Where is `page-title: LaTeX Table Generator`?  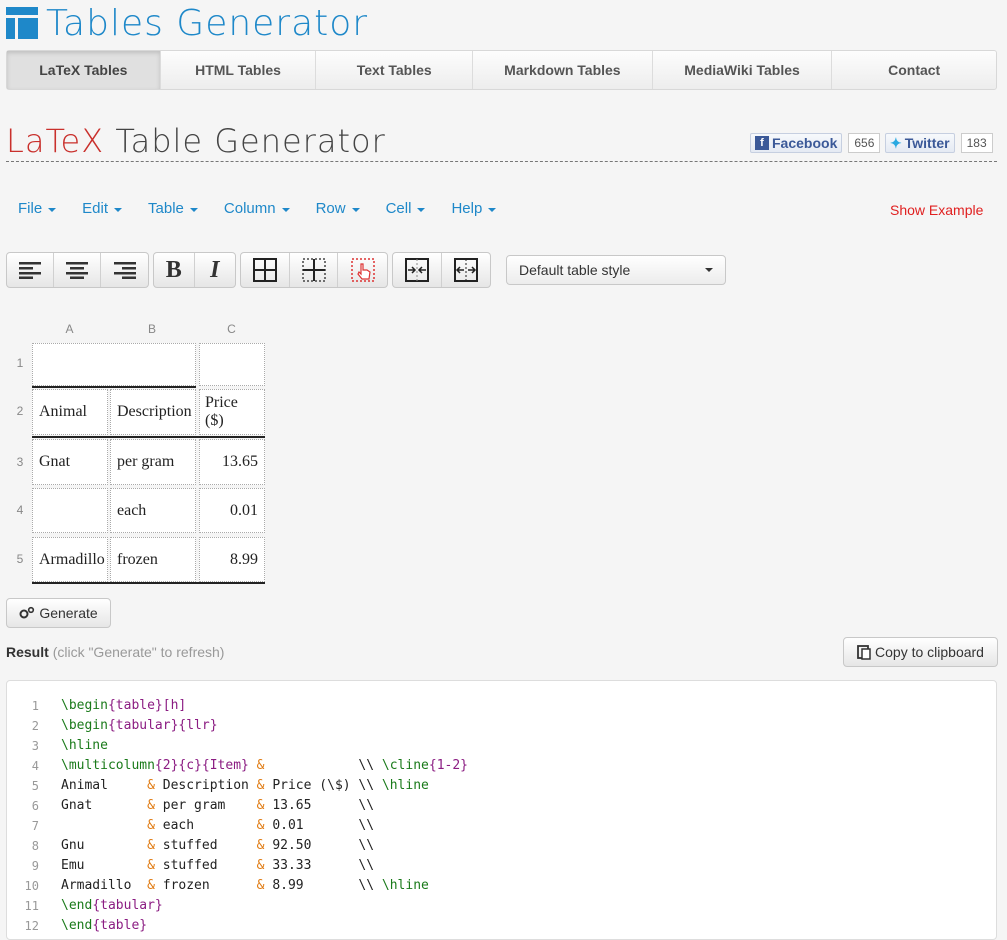
page-title: LaTeX Table Generator is located at coordinates (196, 141).